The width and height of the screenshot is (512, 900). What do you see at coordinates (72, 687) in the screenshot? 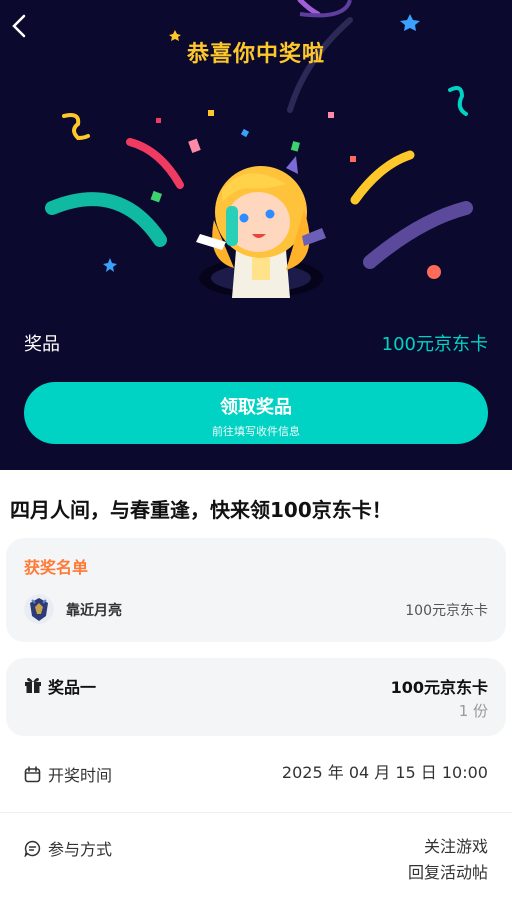
I see `prize-one-label: 奖品一` at bounding box center [72, 687].